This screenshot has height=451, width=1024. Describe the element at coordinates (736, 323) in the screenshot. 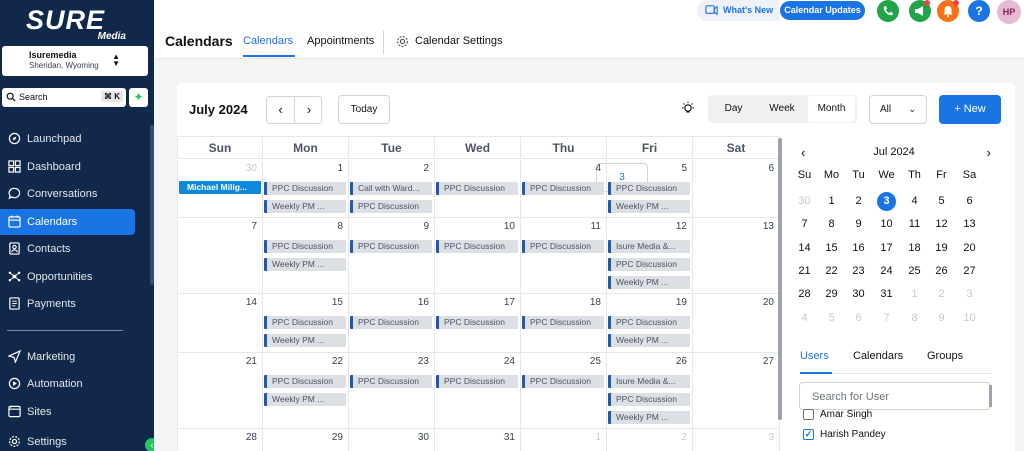

I see `day-cell: 20` at that location.